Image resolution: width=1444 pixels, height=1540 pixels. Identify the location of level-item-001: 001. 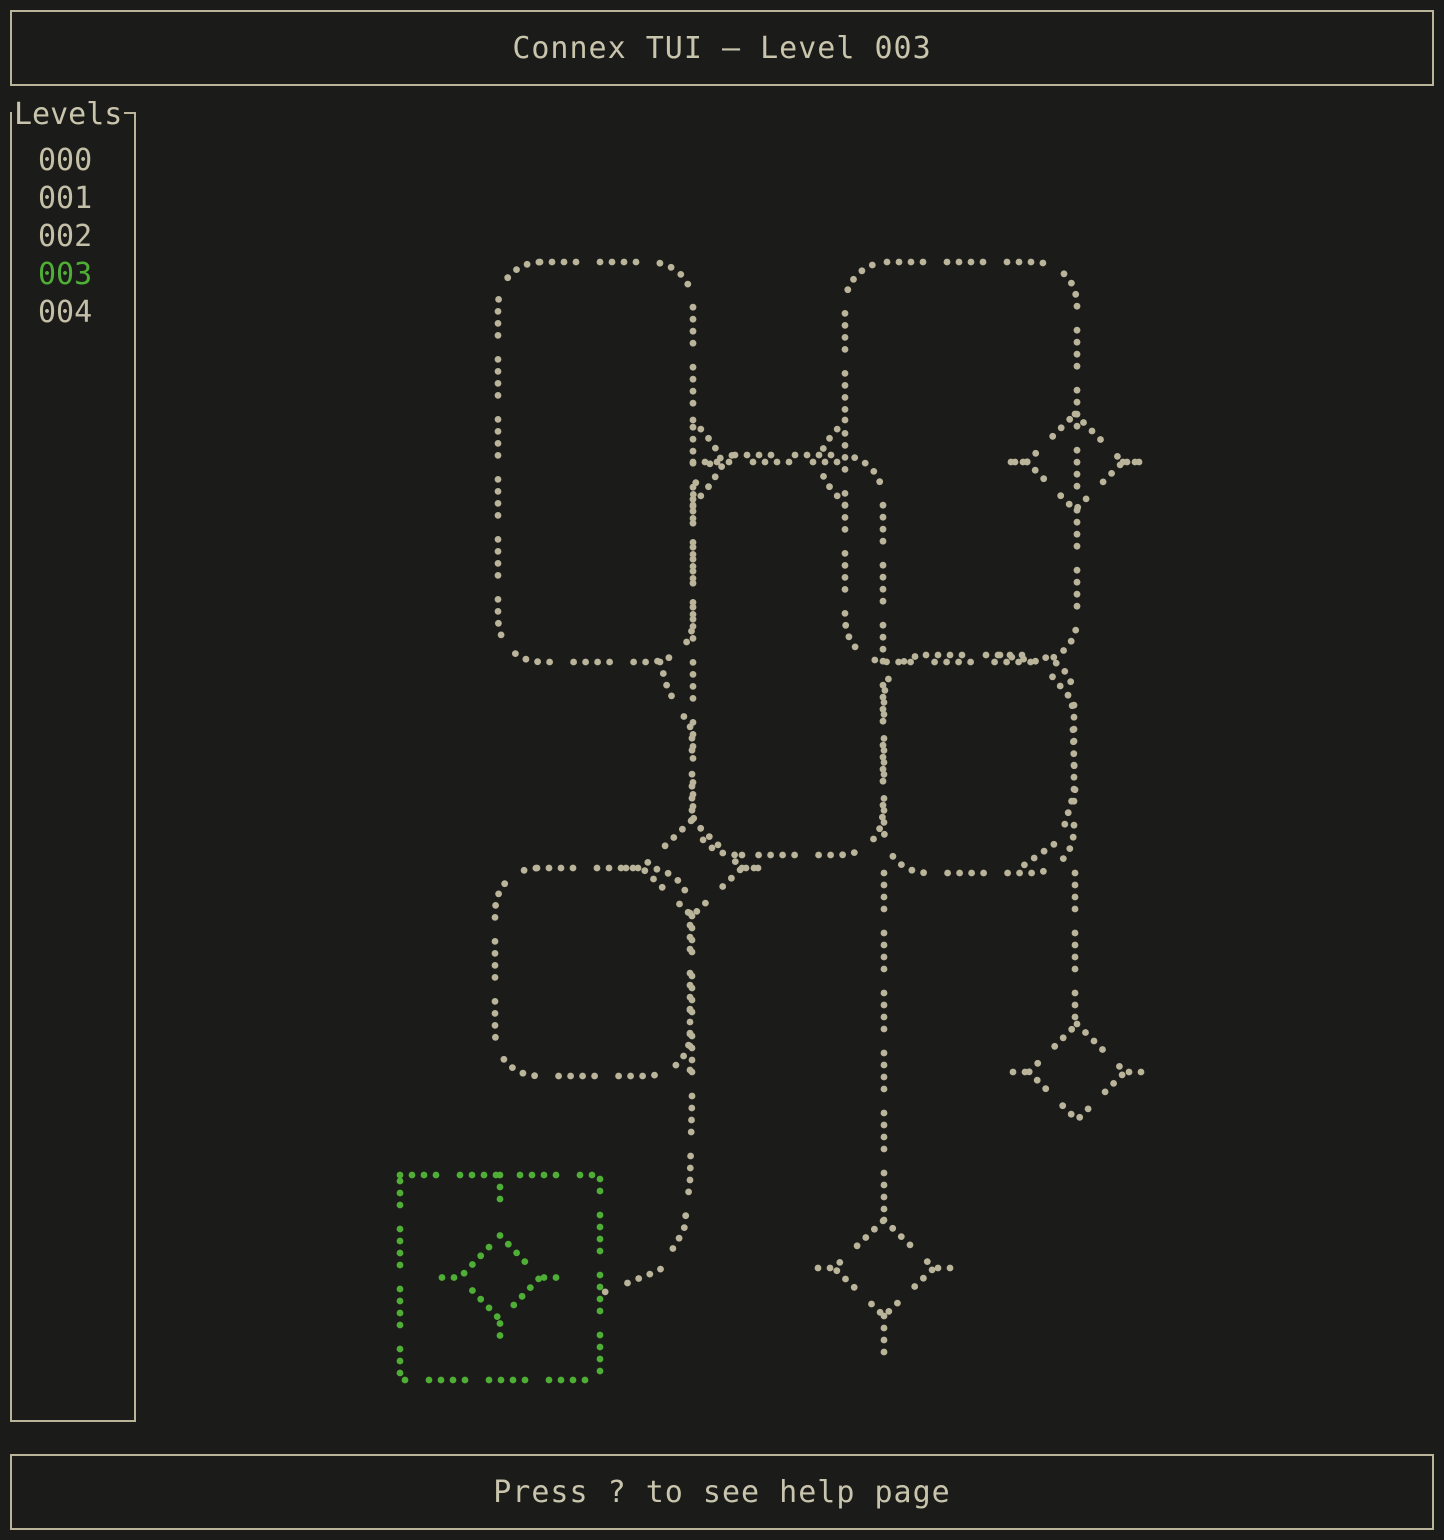
(73, 199).